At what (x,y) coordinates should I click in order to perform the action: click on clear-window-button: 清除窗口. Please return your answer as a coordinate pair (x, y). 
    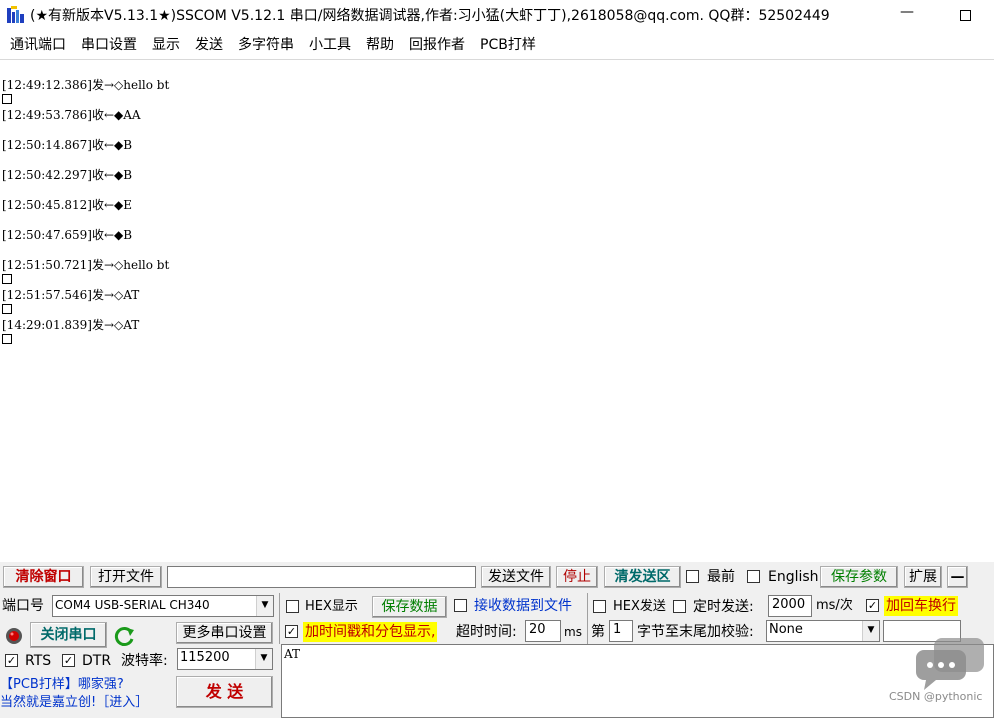
    Looking at the image, I should click on (43, 577).